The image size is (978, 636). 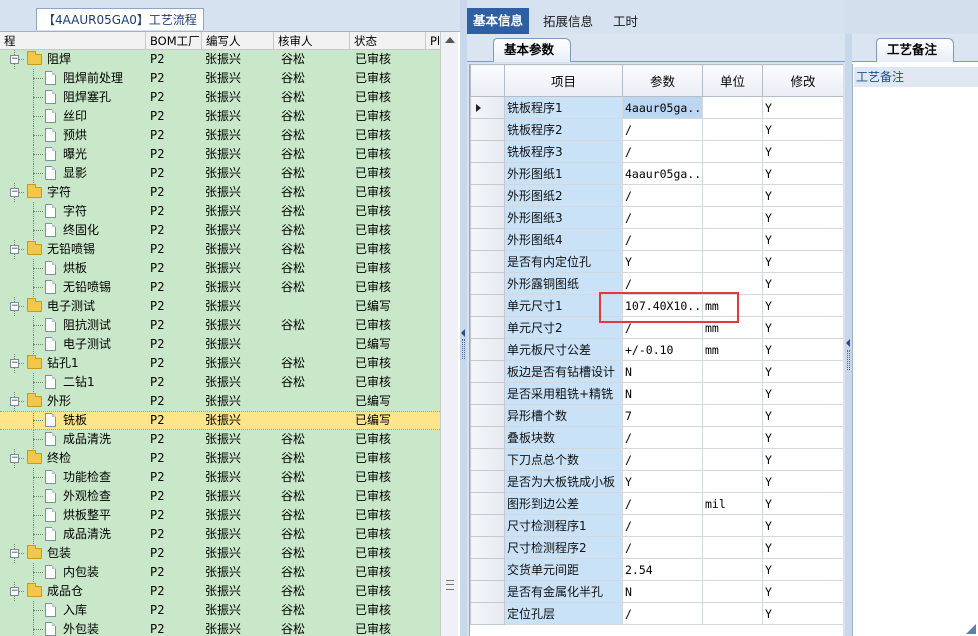 I want to click on param-row: 板边是否有钻槽设计 N Y, so click(x=656, y=371).